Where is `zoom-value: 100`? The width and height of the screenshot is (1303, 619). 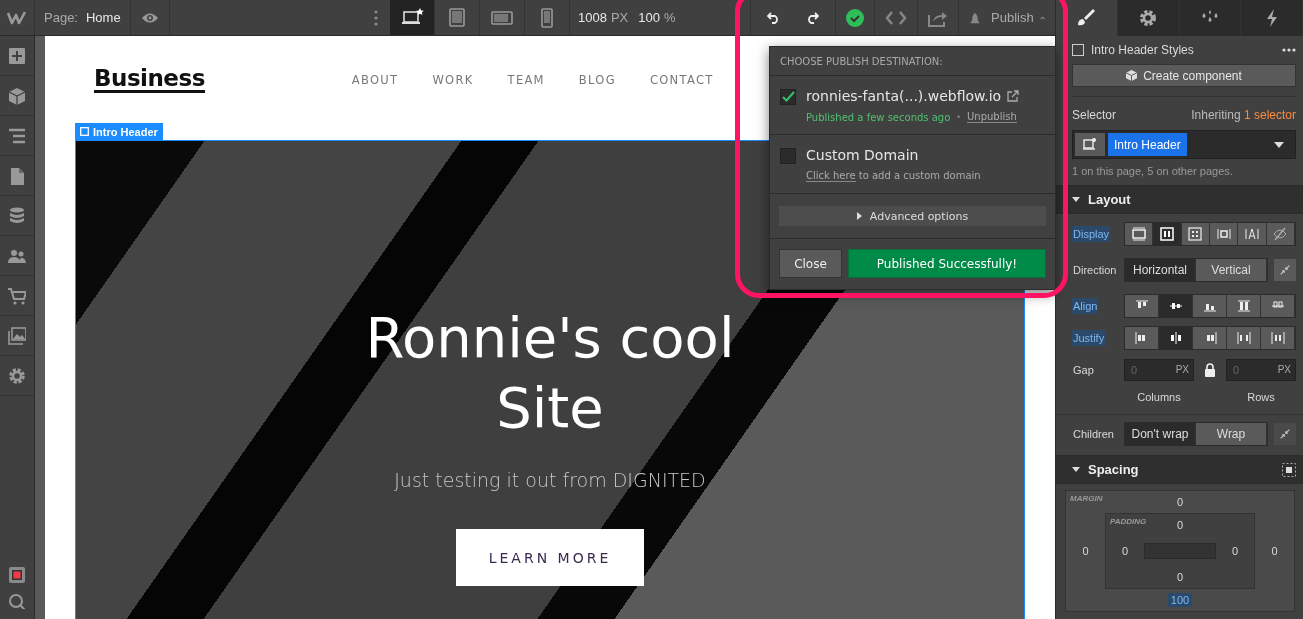 zoom-value: 100 is located at coordinates (649, 17).